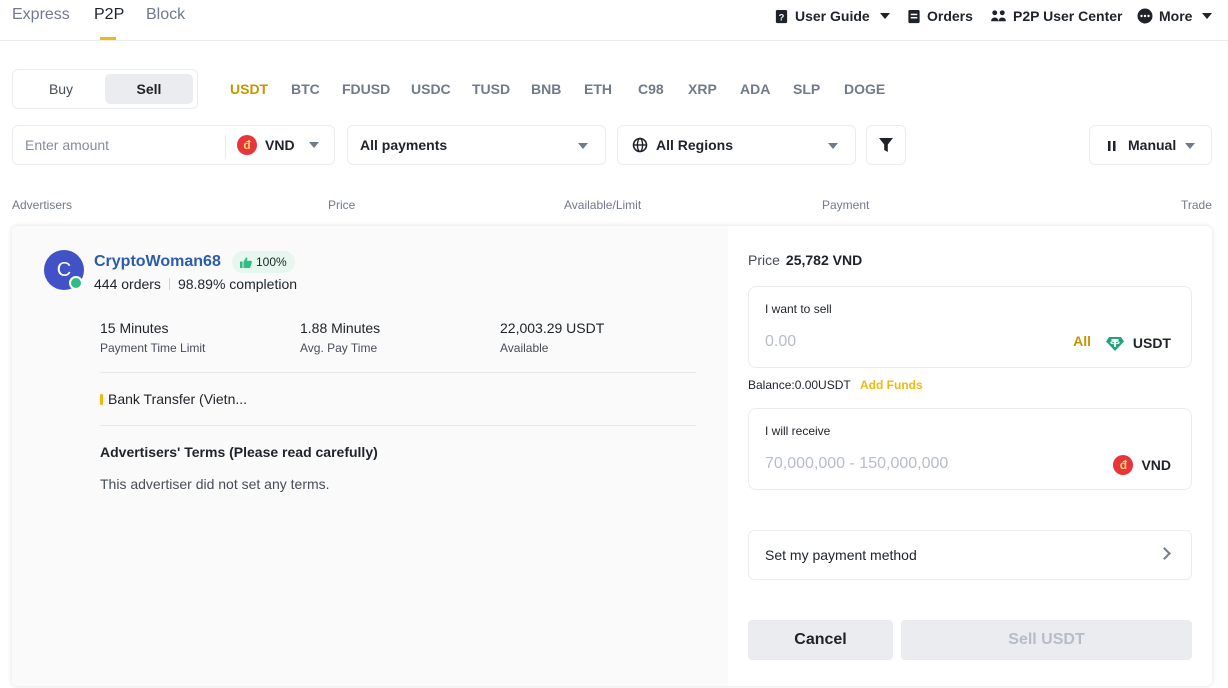 The image size is (1228, 688). Describe the element at coordinates (805, 260) in the screenshot. I see `price-row: Price 25,782 VND` at that location.